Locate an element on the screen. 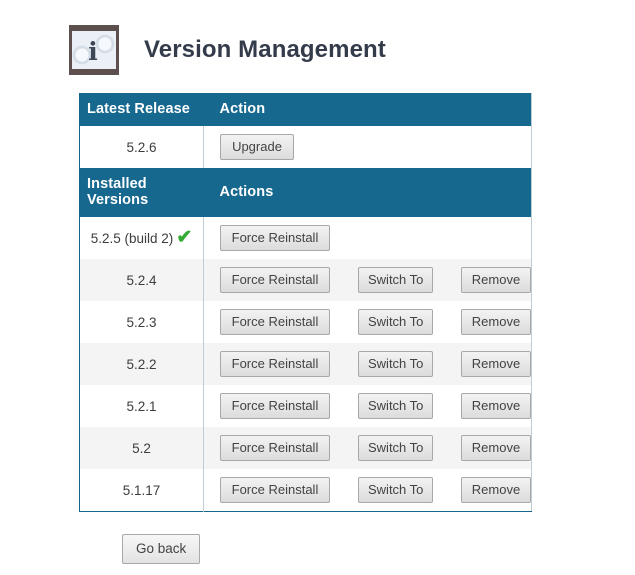 The width and height of the screenshot is (635, 575). version-label: 5.2.1 is located at coordinates (141, 406).